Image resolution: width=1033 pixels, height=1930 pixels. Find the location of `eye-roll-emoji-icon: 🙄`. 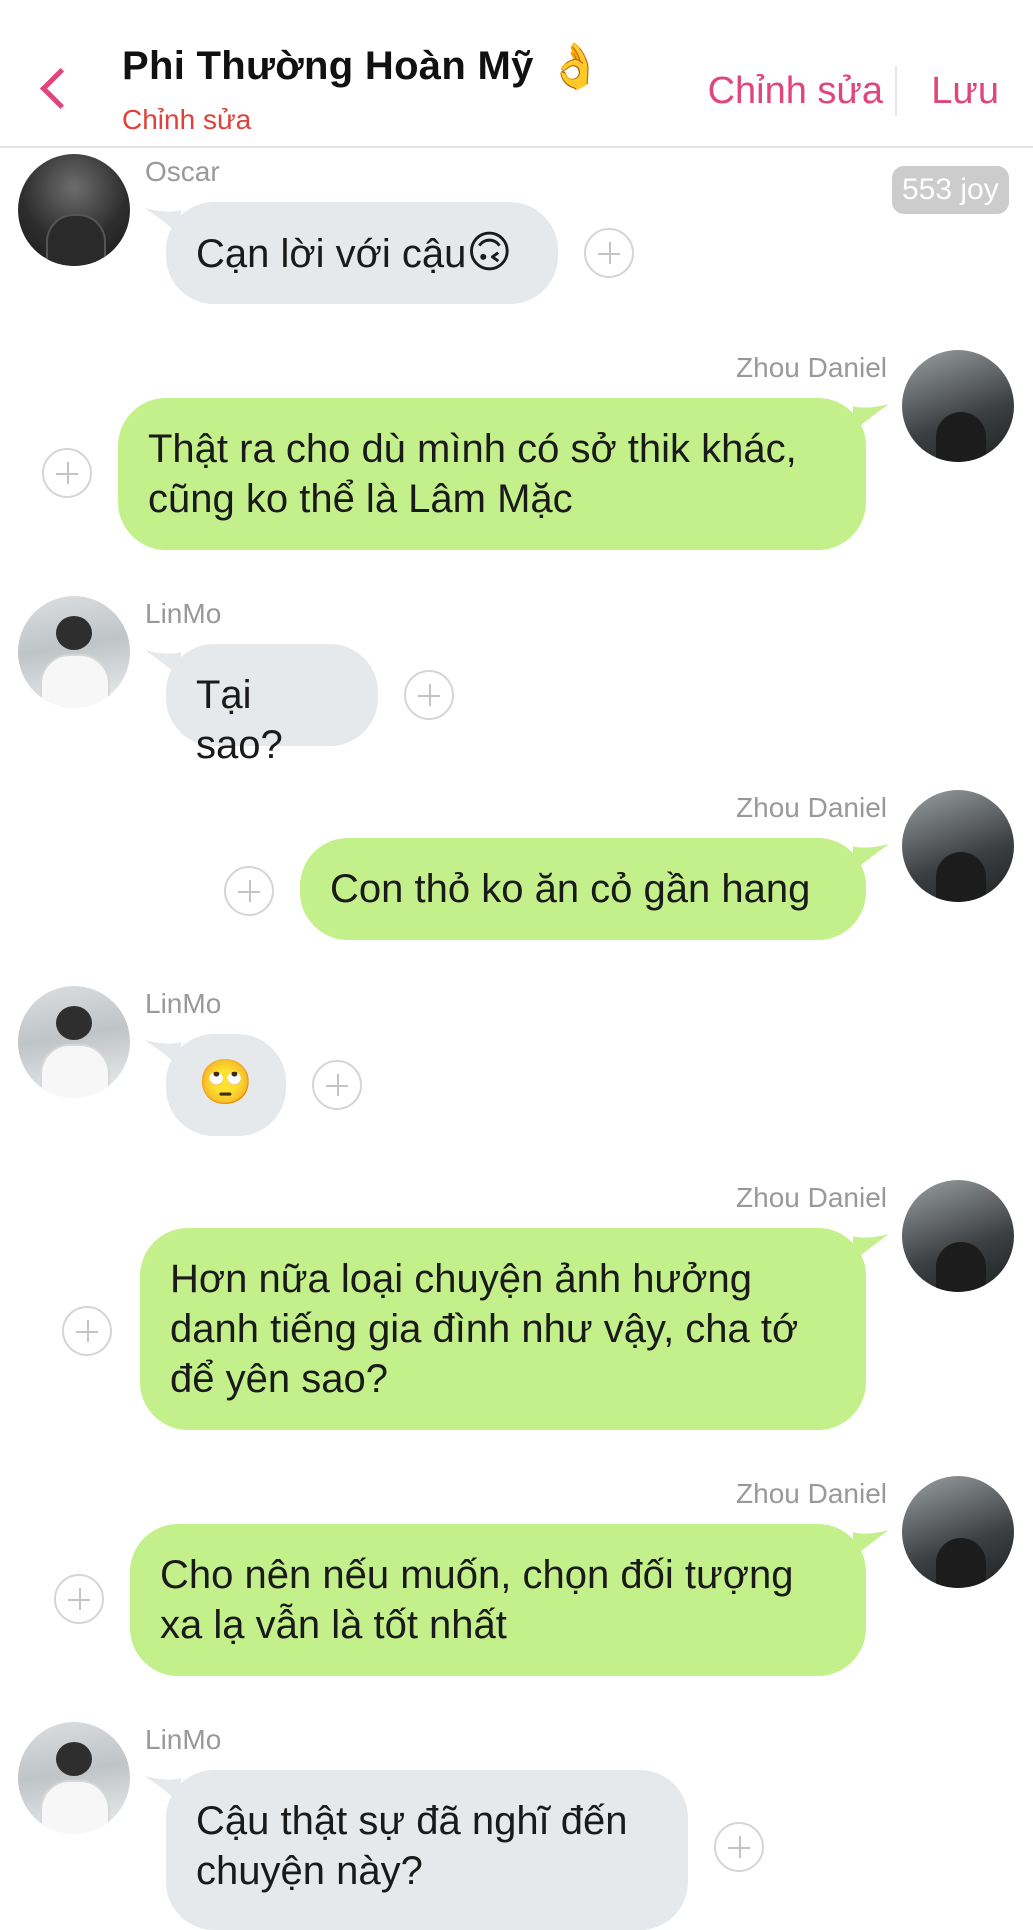

eye-roll-emoji-icon: 🙄 is located at coordinates (225, 1082).